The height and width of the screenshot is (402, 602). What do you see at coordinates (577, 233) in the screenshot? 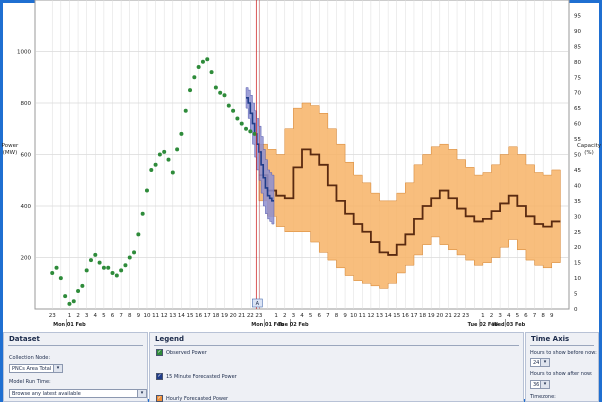
I see `y2-tick-label: 25` at bounding box center [577, 233].